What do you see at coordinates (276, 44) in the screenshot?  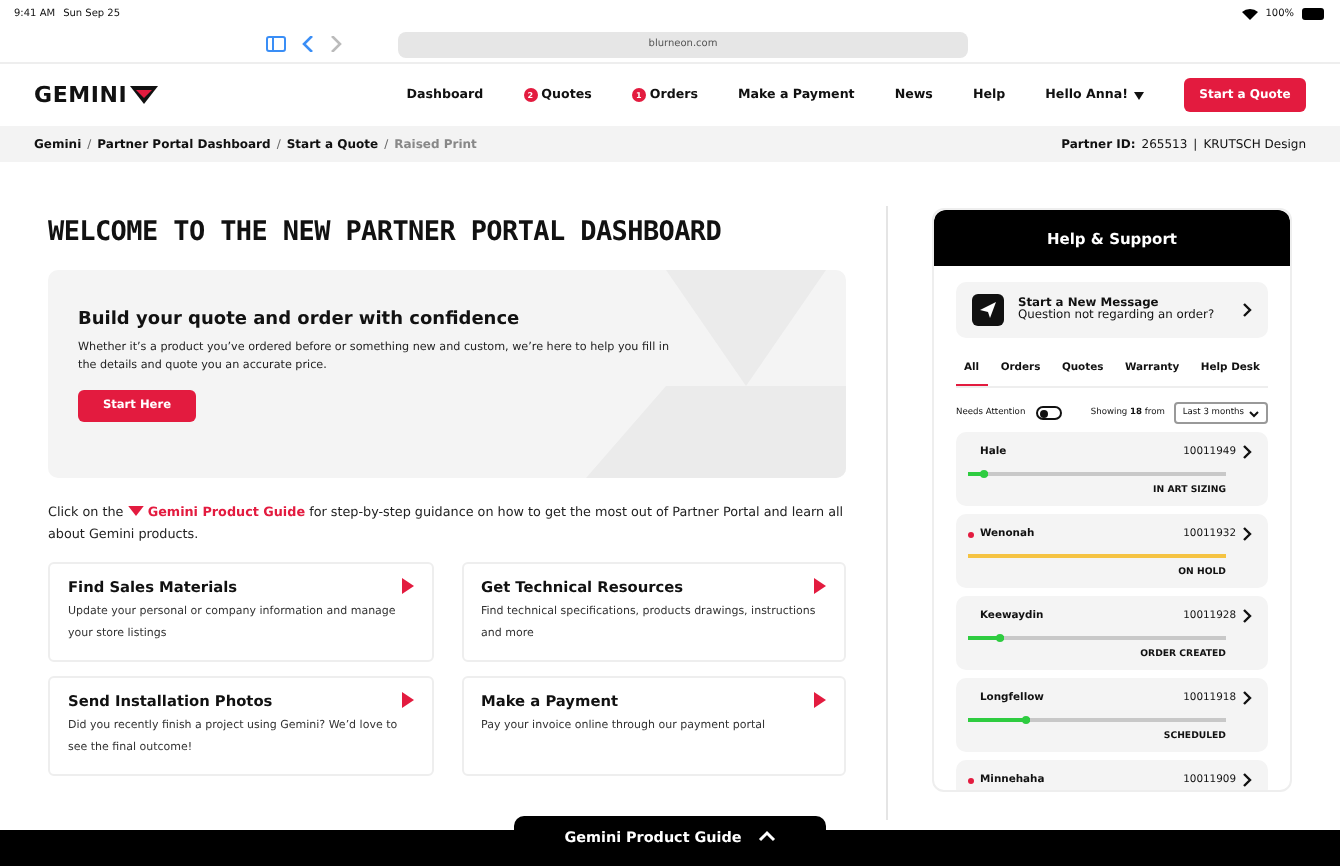 I see `sidebar-icon` at bounding box center [276, 44].